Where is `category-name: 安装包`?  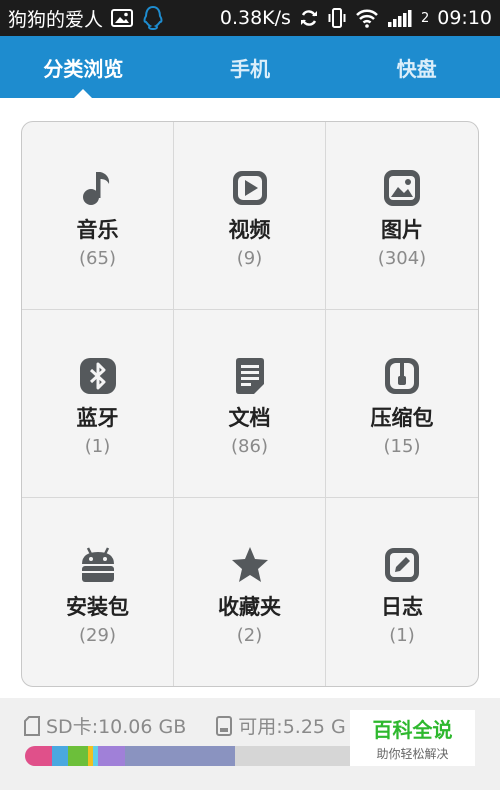
category-name: 安装包 is located at coordinates (97, 606).